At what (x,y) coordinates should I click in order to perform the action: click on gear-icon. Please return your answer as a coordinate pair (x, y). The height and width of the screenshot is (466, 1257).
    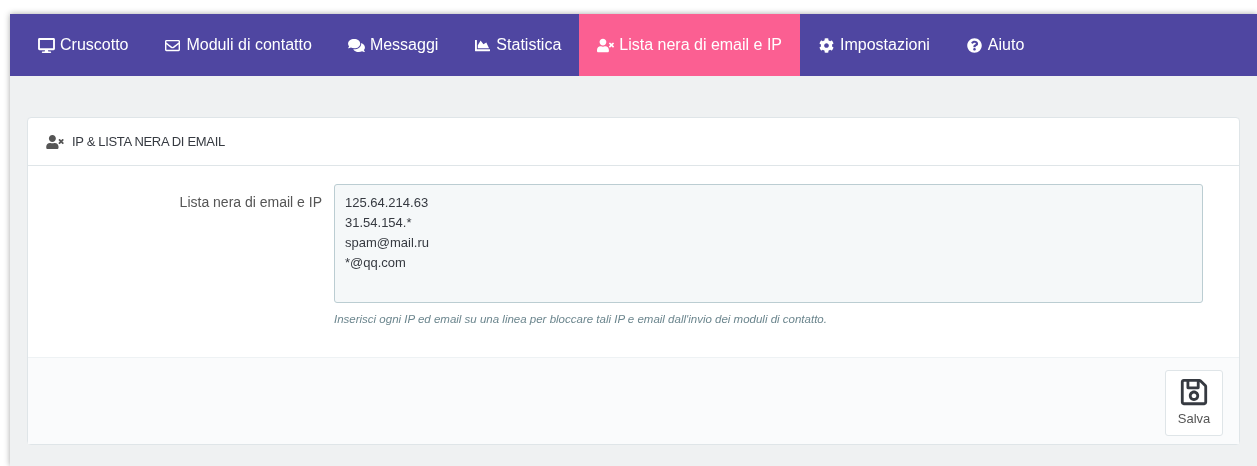
    Looking at the image, I should click on (827, 45).